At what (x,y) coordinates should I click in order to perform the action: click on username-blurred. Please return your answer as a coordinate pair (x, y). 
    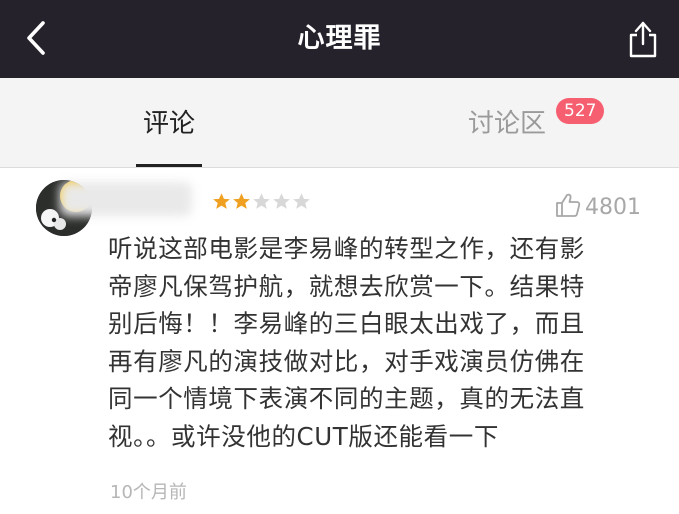
    Looking at the image, I should click on (126, 199).